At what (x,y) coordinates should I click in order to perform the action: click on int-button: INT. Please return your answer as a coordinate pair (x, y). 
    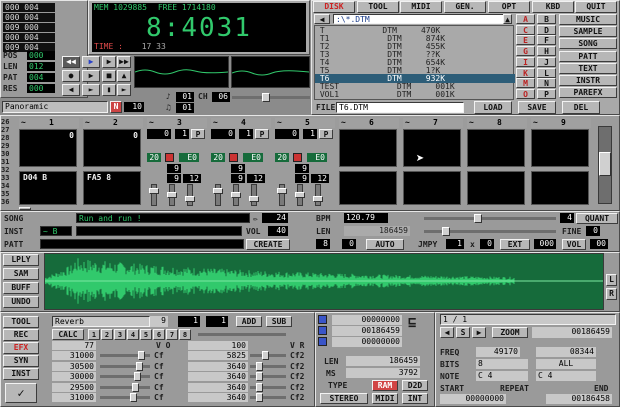
    Looking at the image, I should click on (415, 398).